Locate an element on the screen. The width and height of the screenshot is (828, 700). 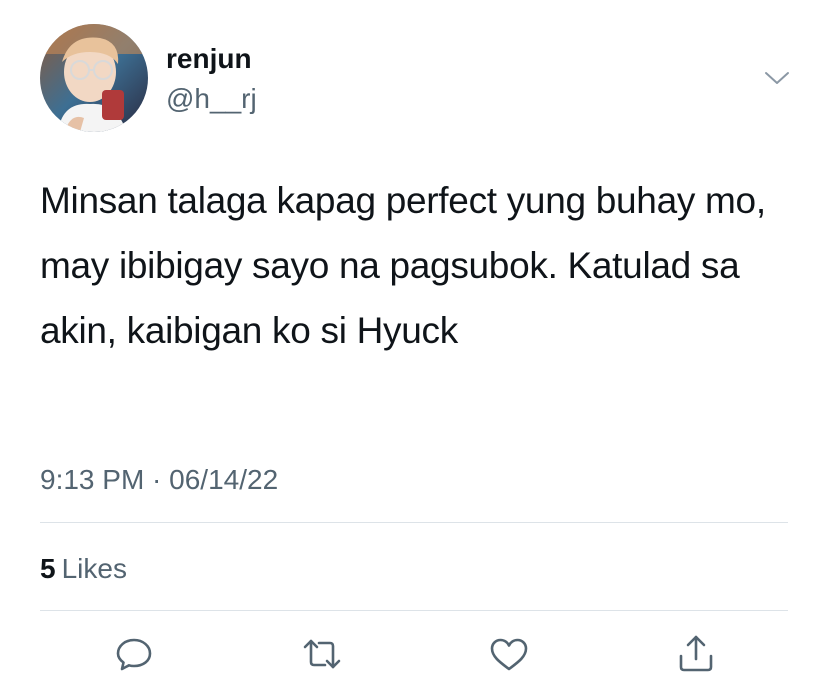
retweet-button is located at coordinates (322, 654).